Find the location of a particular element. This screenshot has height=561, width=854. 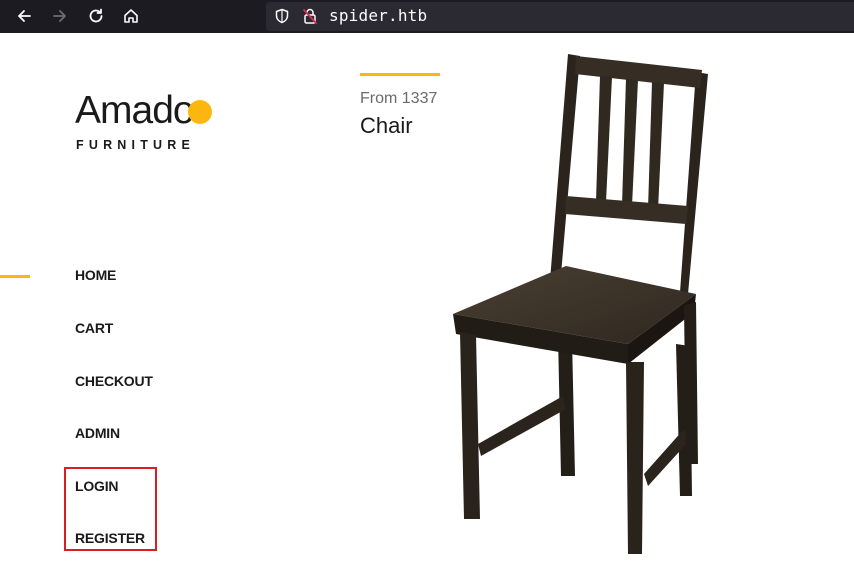

insecure-lock-icon is located at coordinates (310, 16).